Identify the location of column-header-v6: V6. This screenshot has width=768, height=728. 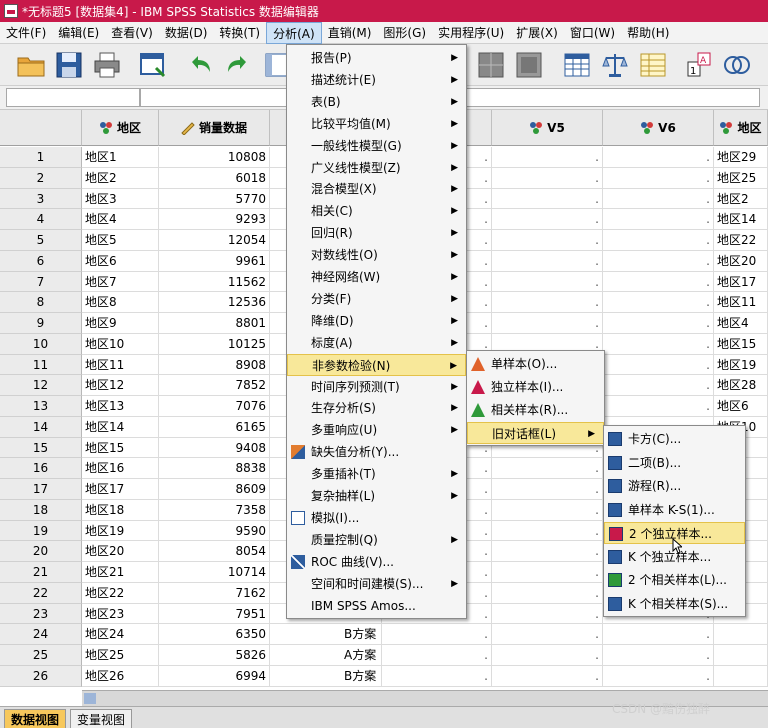
(658, 128).